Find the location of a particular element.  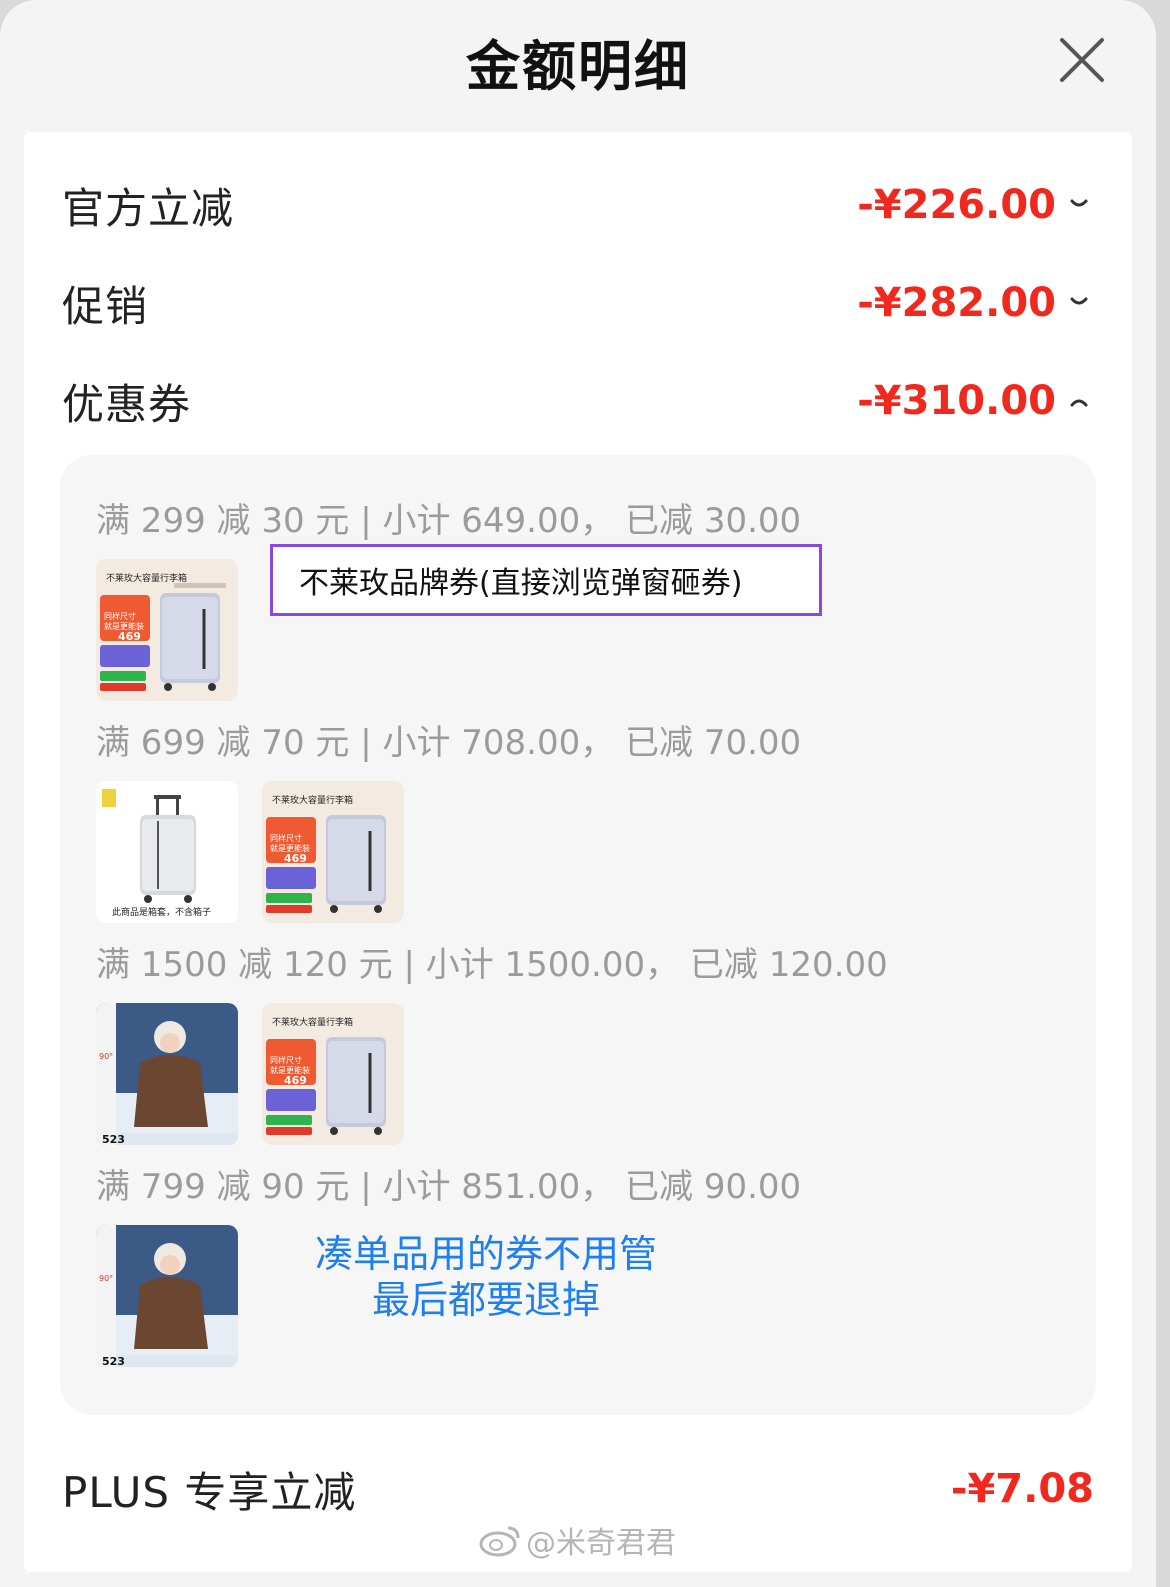

coupon-group-heading: 满 1500 减 120 元 | 小计 1500.00， 已减 120.00 is located at coordinates (492, 965).